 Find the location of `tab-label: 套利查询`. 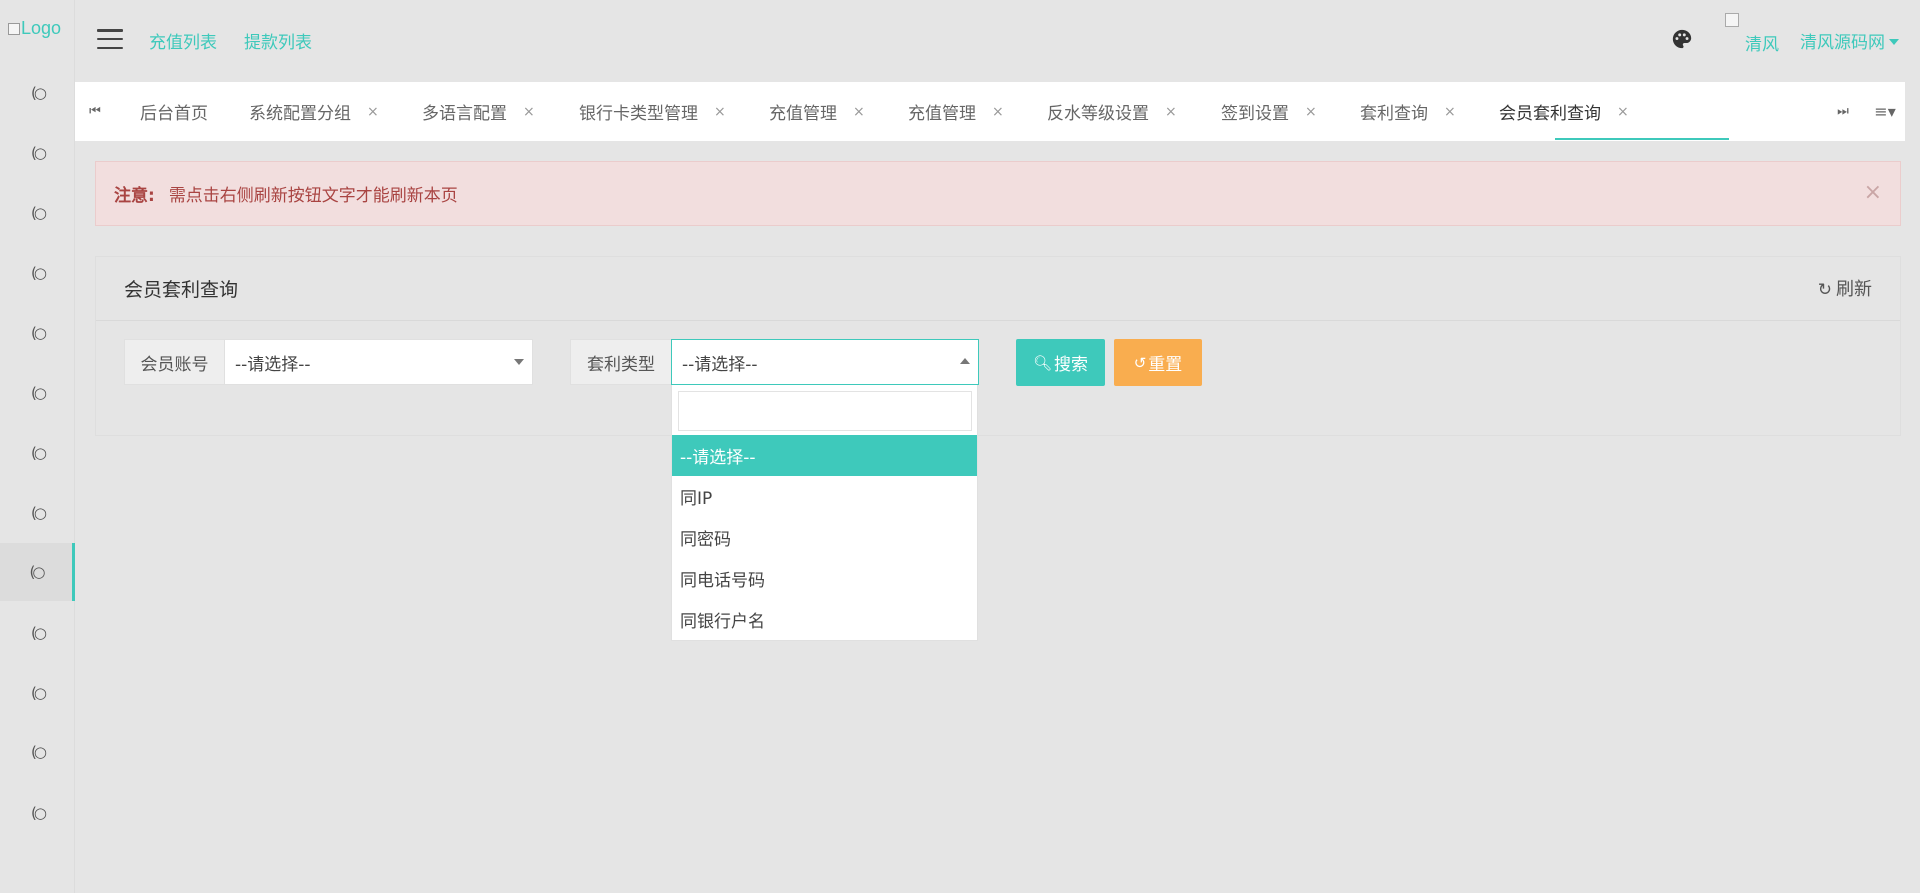

tab-label: 套利查询 is located at coordinates (1394, 114).